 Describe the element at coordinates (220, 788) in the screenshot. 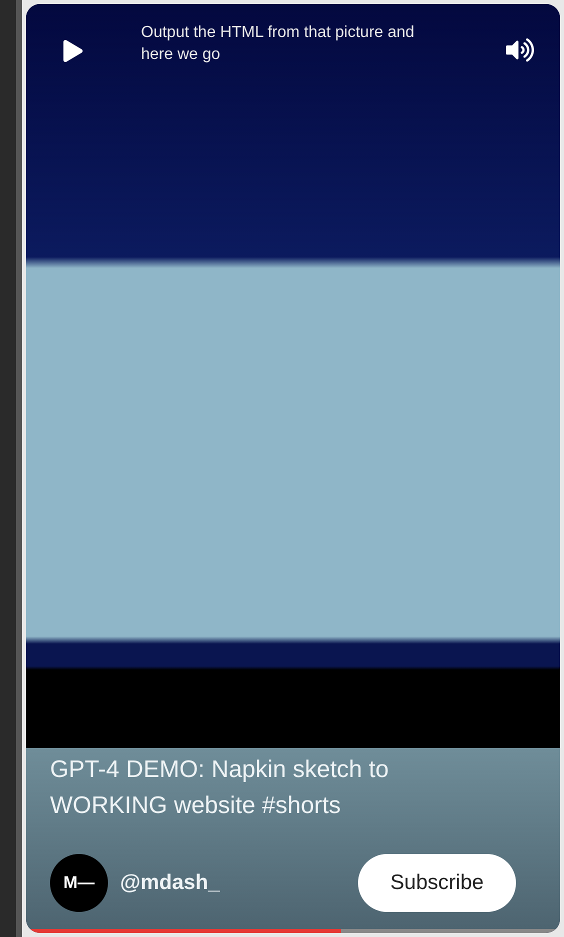

I see `video-title: GPT-4 DEMO: Napkin sketch to WORKING website #shorts` at that location.